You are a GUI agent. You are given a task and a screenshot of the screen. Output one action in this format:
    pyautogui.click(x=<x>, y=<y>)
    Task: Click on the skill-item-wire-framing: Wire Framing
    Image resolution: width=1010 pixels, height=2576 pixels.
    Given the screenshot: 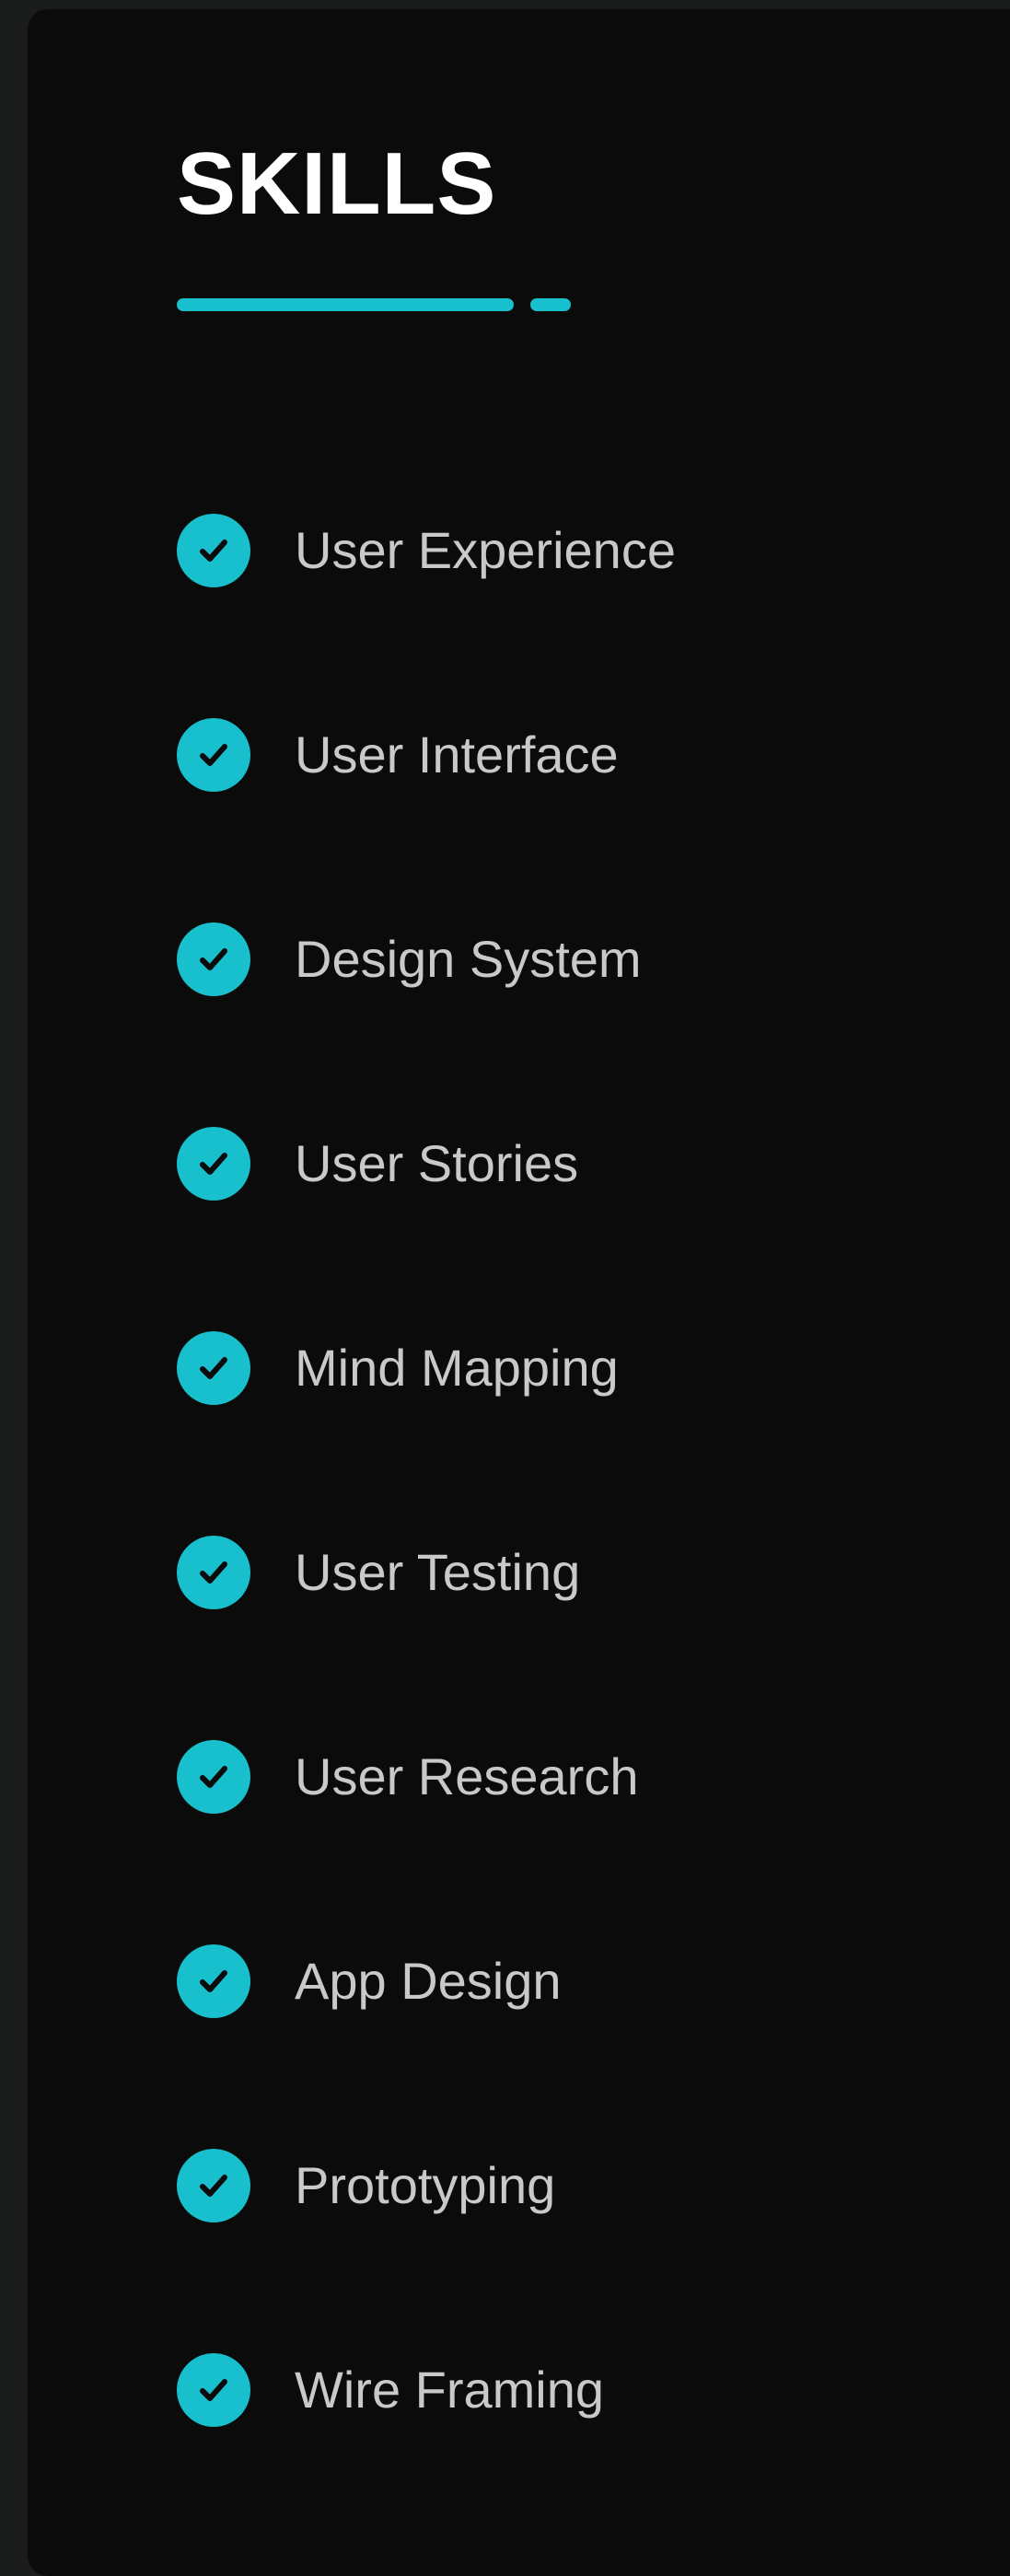 What is the action you would take?
    pyautogui.click(x=427, y=2390)
    